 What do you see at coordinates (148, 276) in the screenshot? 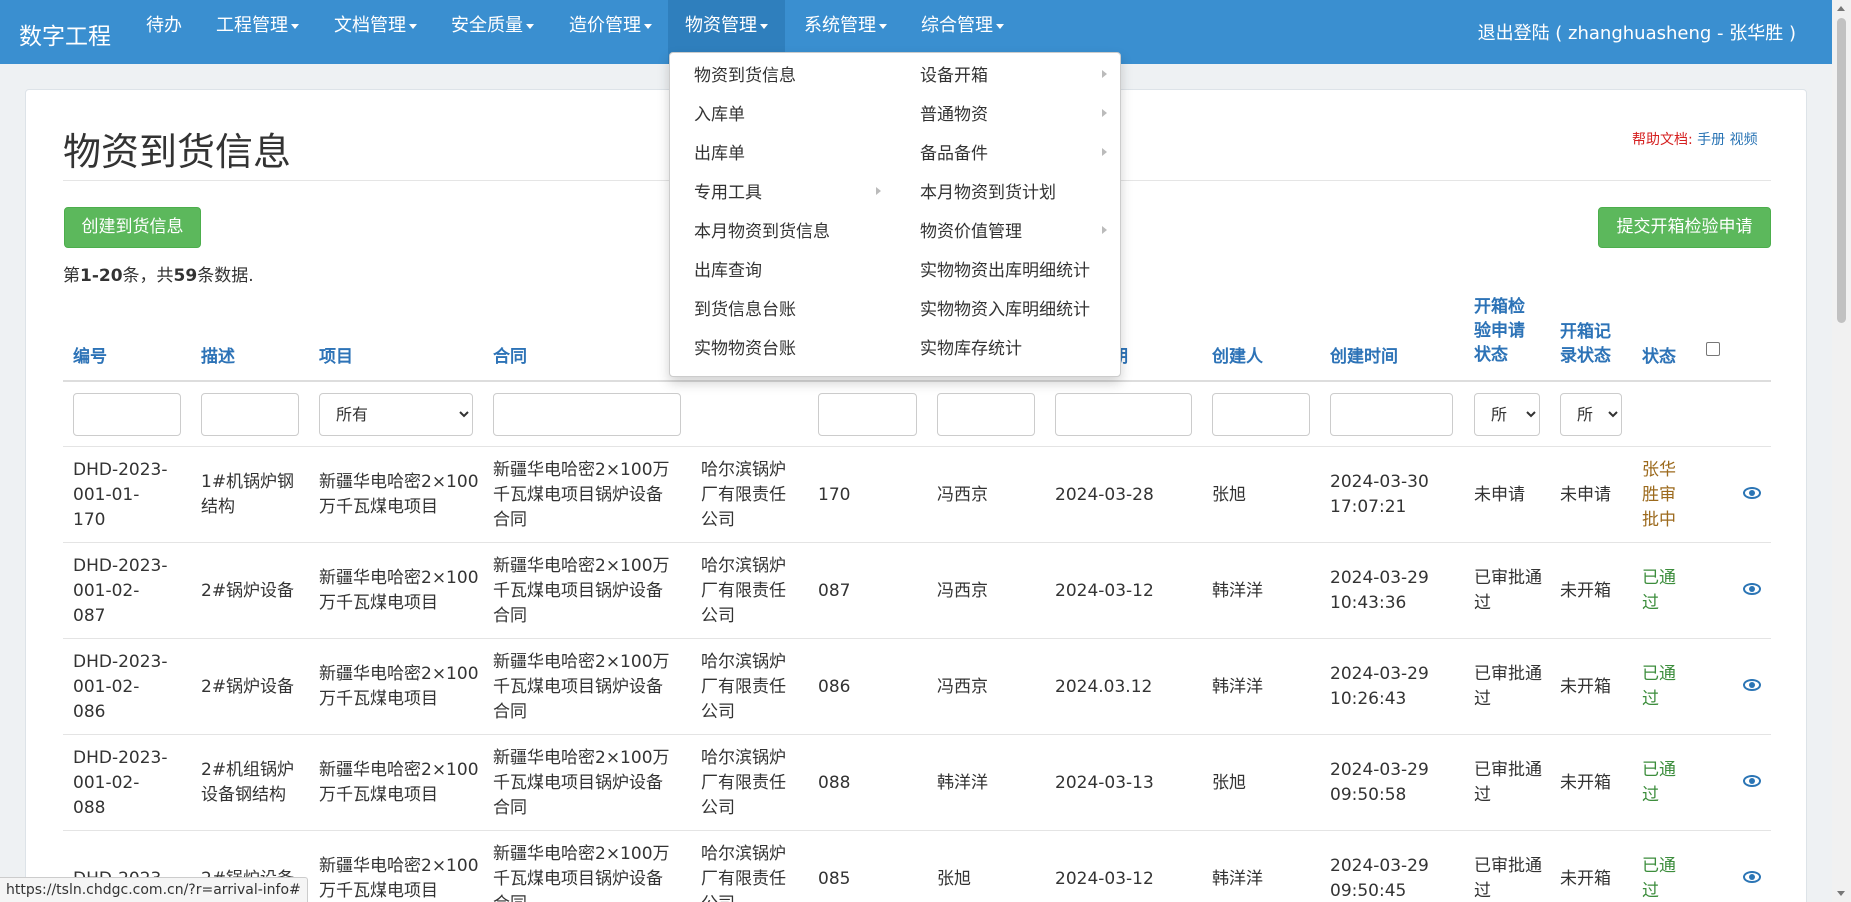
I see `summary-mid: 条，共` at bounding box center [148, 276].